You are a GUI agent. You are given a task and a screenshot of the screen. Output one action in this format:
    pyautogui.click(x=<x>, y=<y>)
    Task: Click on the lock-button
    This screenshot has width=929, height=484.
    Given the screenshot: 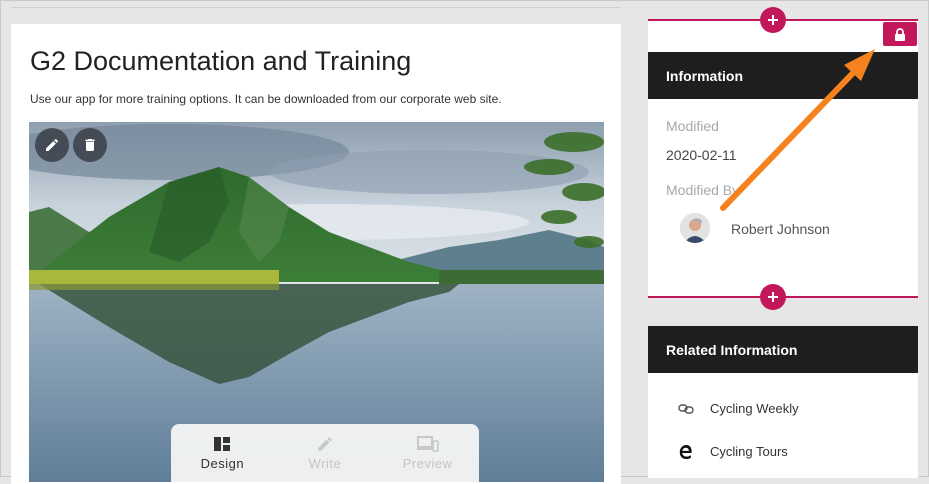 What is the action you would take?
    pyautogui.click(x=900, y=34)
    